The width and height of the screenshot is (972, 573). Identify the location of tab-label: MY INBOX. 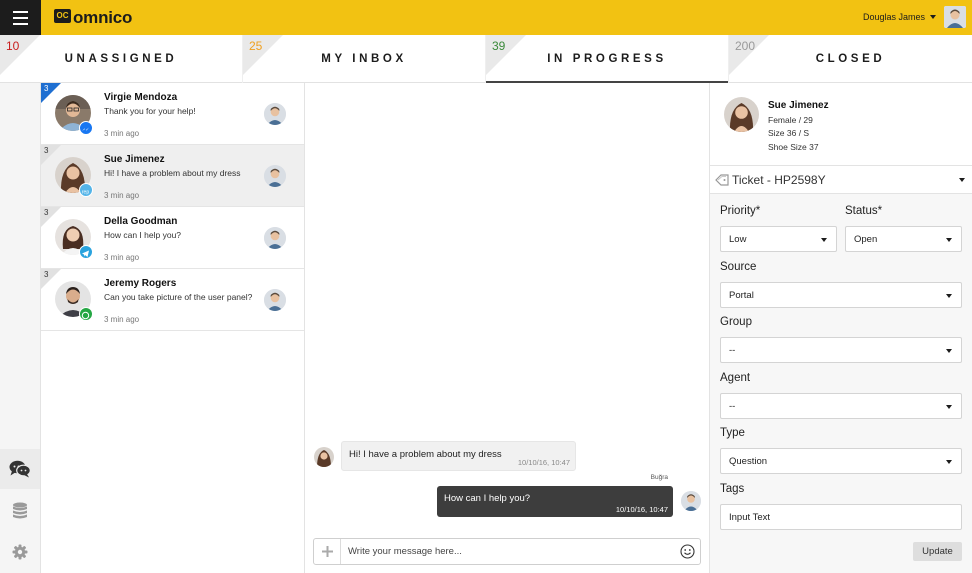
(364, 59).